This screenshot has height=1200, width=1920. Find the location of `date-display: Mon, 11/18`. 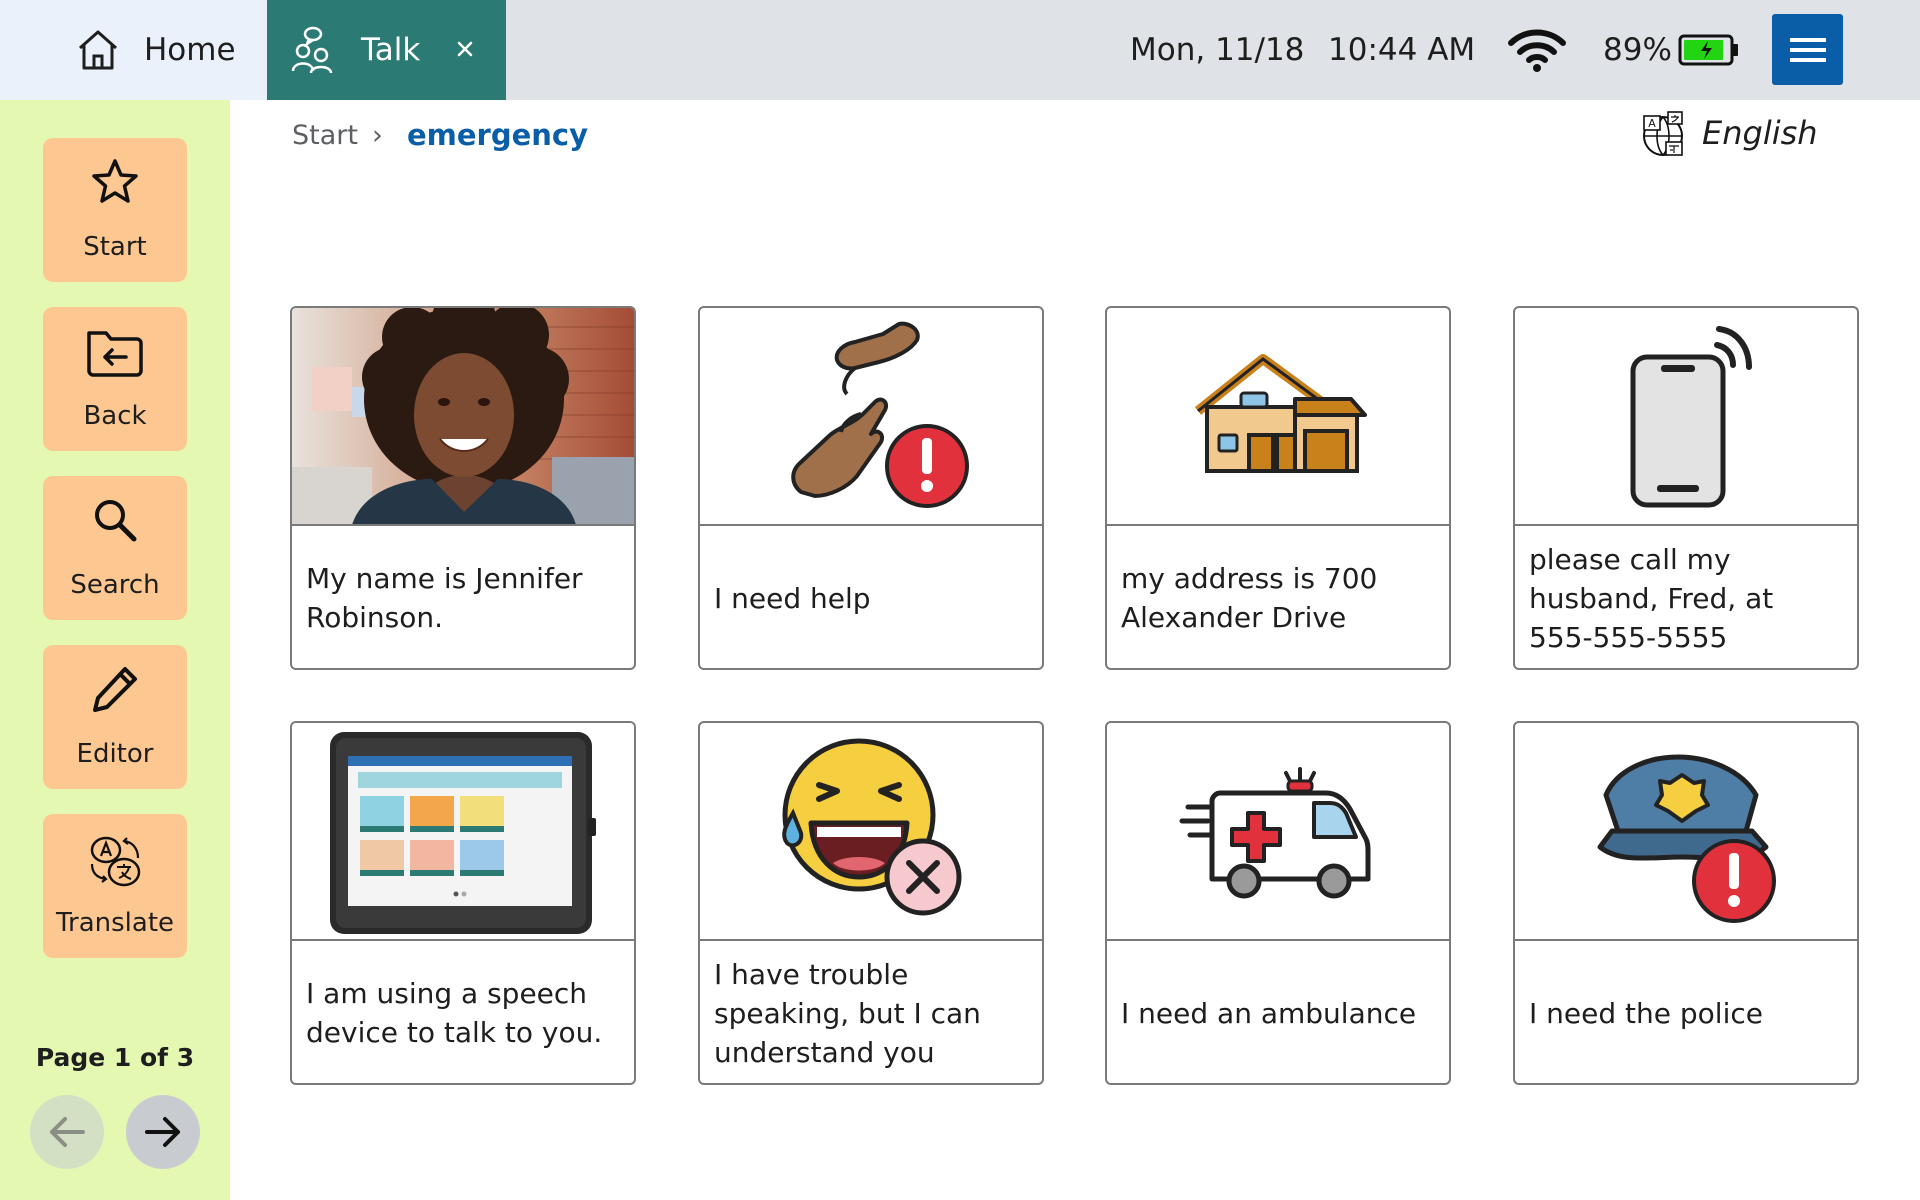

date-display: Mon, 11/18 is located at coordinates (1217, 50).